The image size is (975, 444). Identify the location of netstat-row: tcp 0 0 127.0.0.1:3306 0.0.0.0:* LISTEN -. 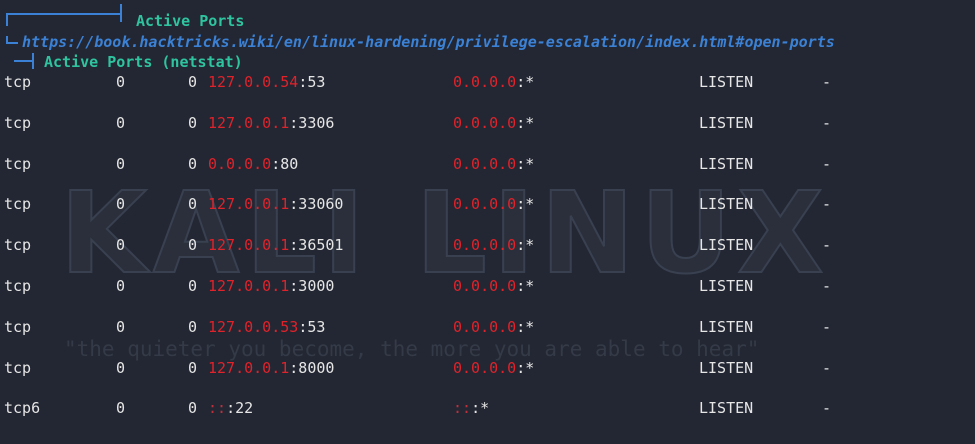
(487, 134).